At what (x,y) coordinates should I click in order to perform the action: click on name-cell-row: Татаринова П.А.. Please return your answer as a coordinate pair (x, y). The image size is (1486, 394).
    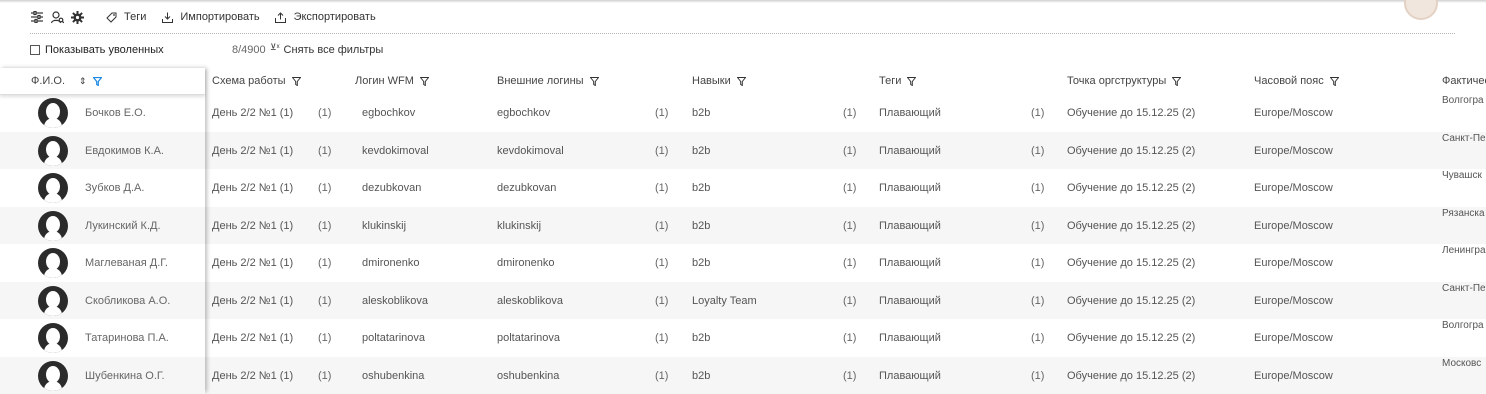
    Looking at the image, I should click on (102, 337).